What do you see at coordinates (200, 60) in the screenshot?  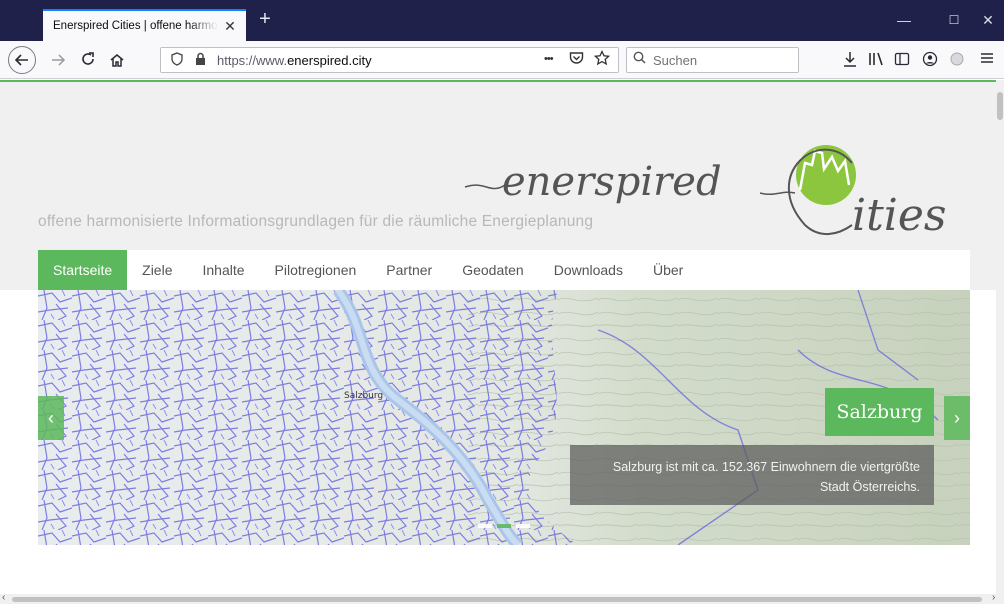 I see `lock-icon` at bounding box center [200, 60].